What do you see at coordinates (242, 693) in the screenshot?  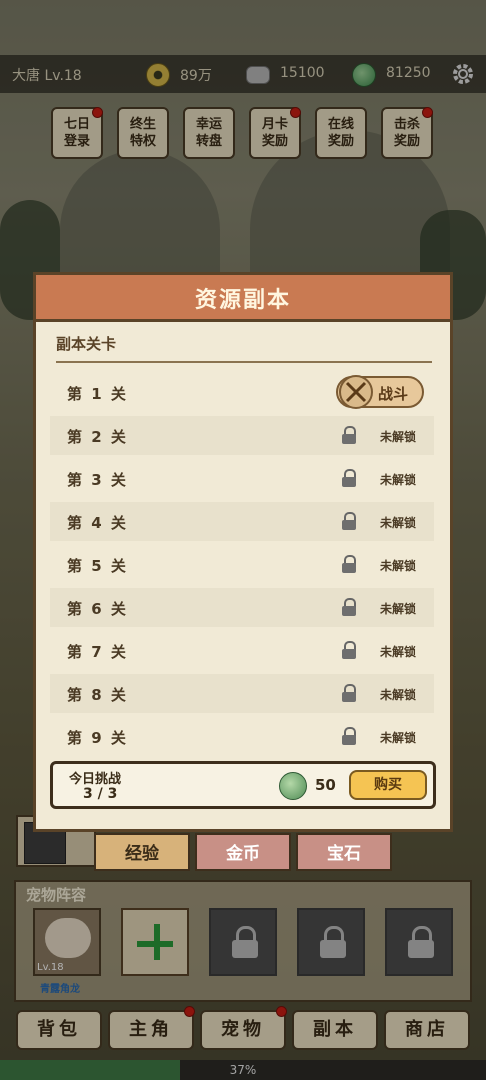 I see `level-row: 第 8 关 未解锁` at bounding box center [242, 693].